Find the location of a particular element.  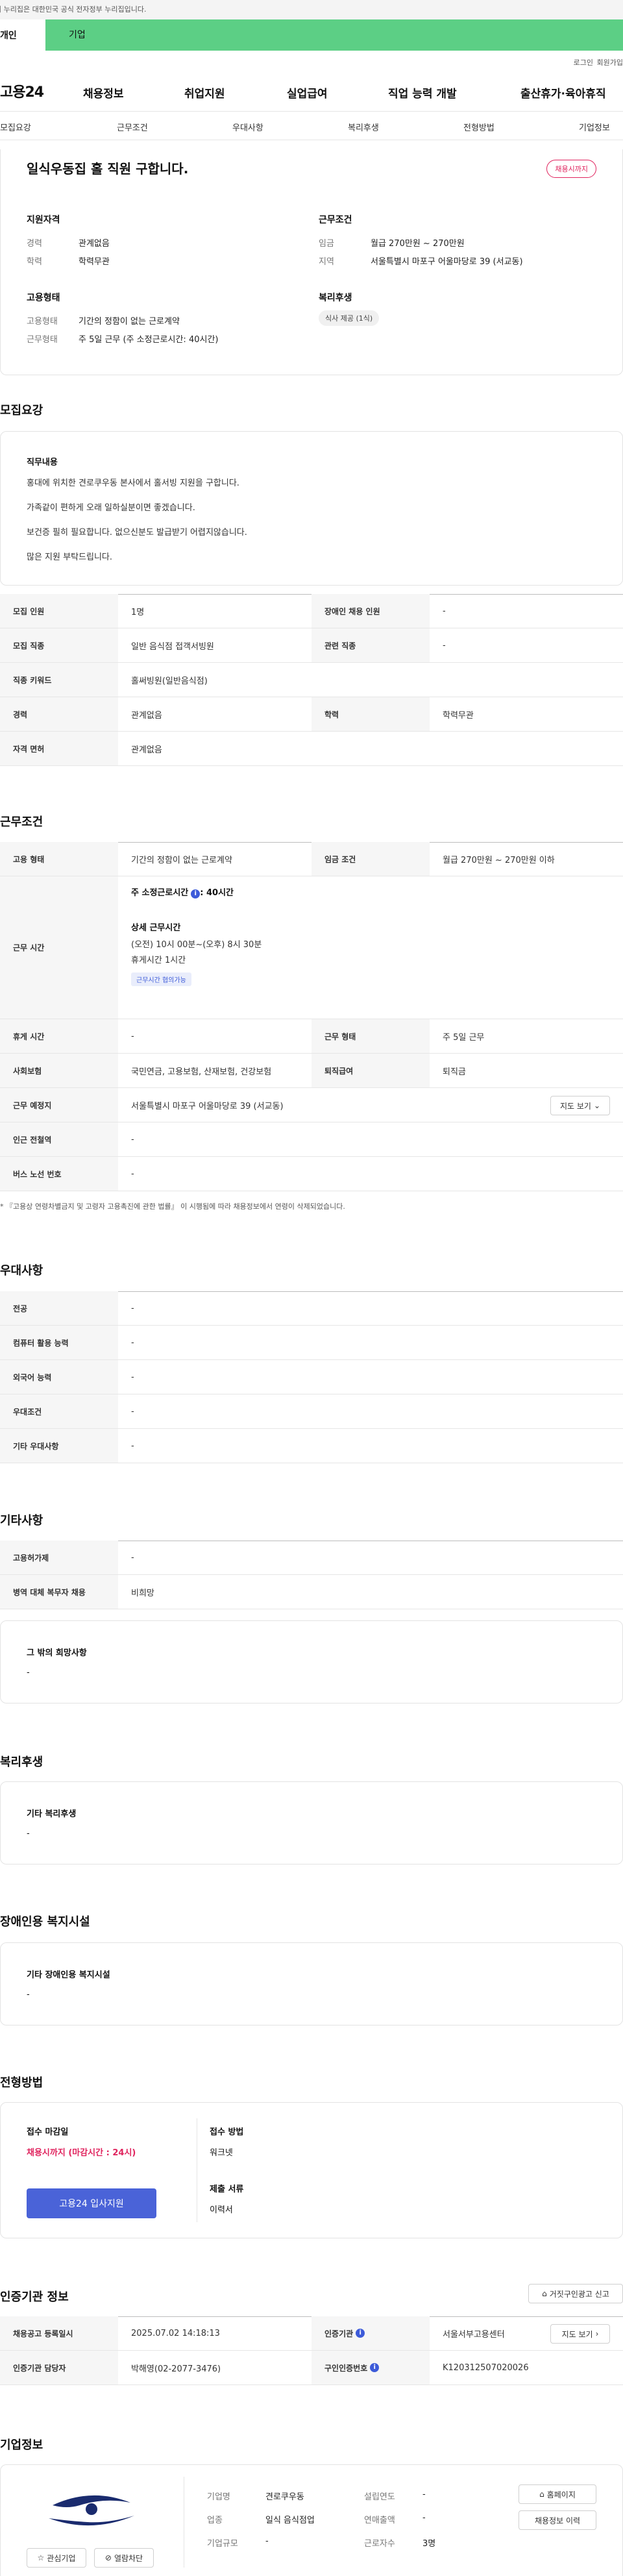

qual-title: 지원자격 is located at coordinates (43, 220).